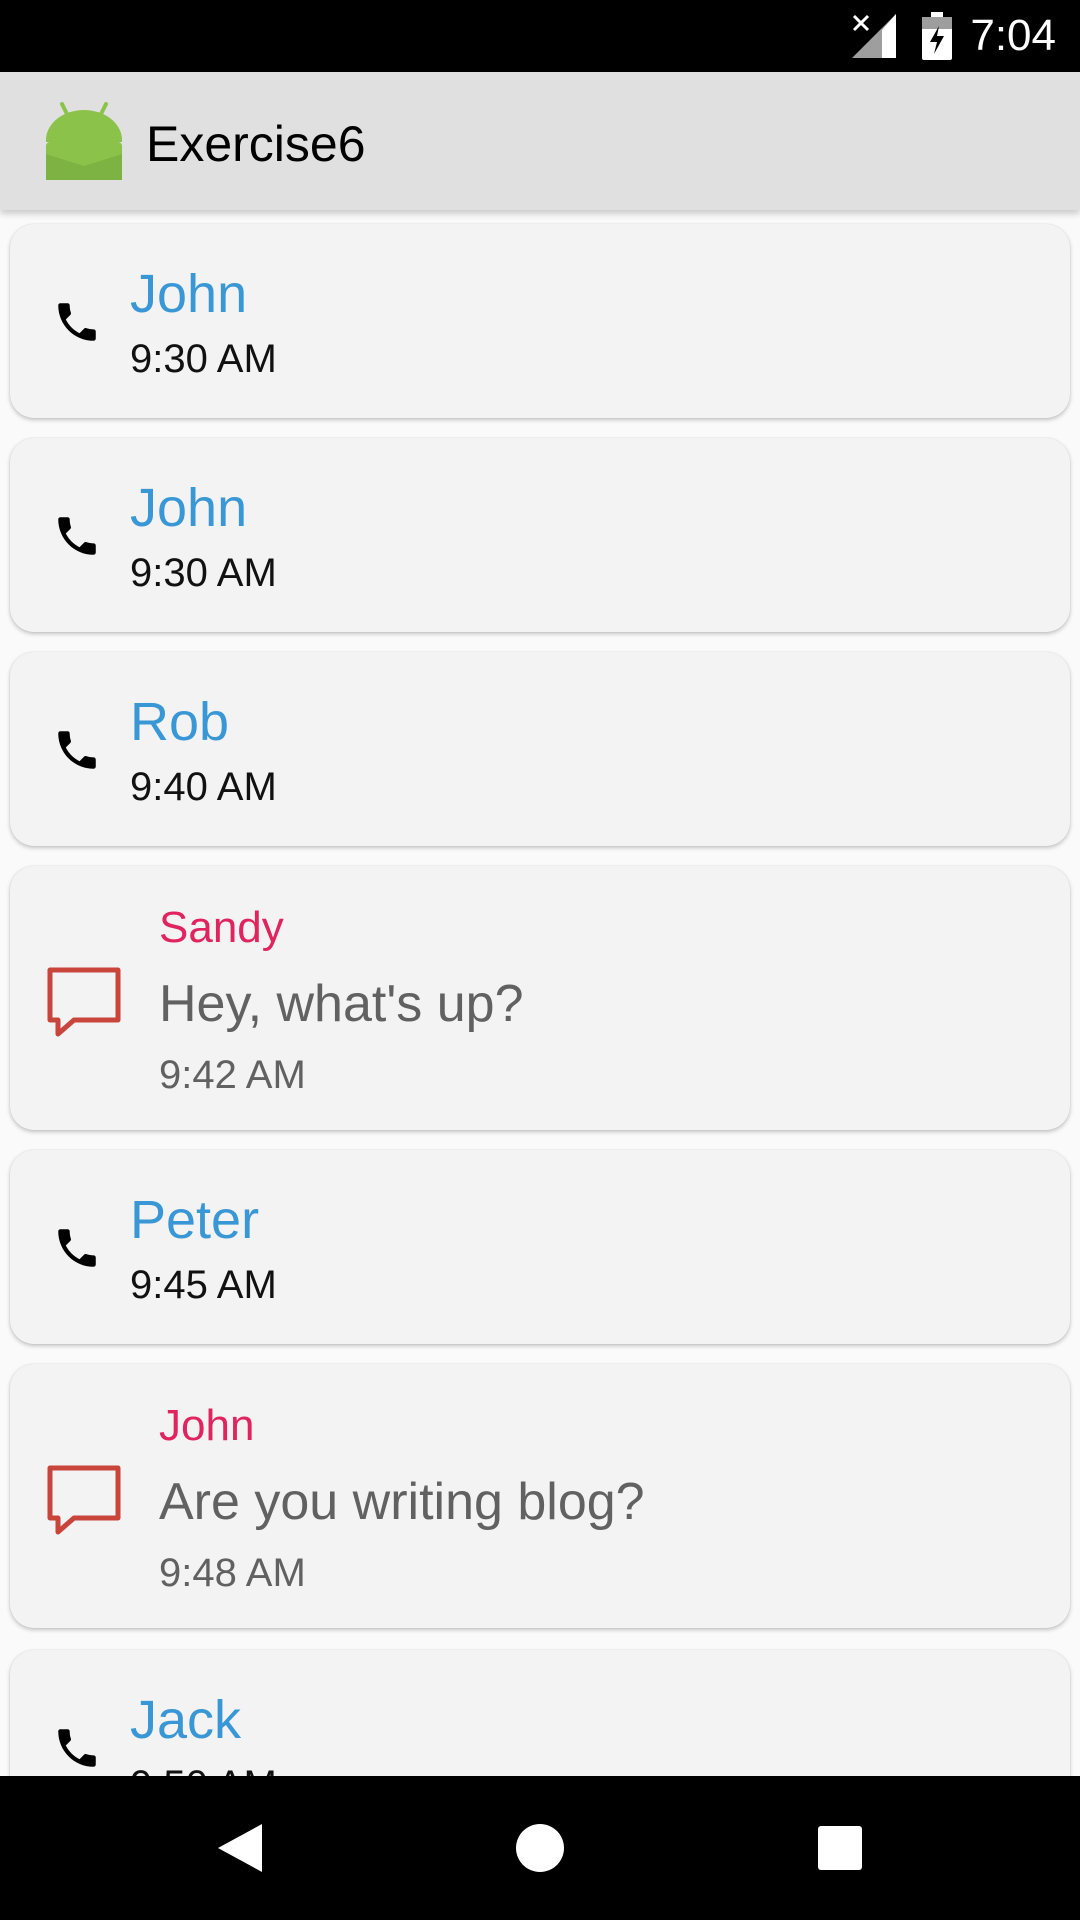  Describe the element at coordinates (203, 787) in the screenshot. I see `call-time: 9:40 AM` at that location.